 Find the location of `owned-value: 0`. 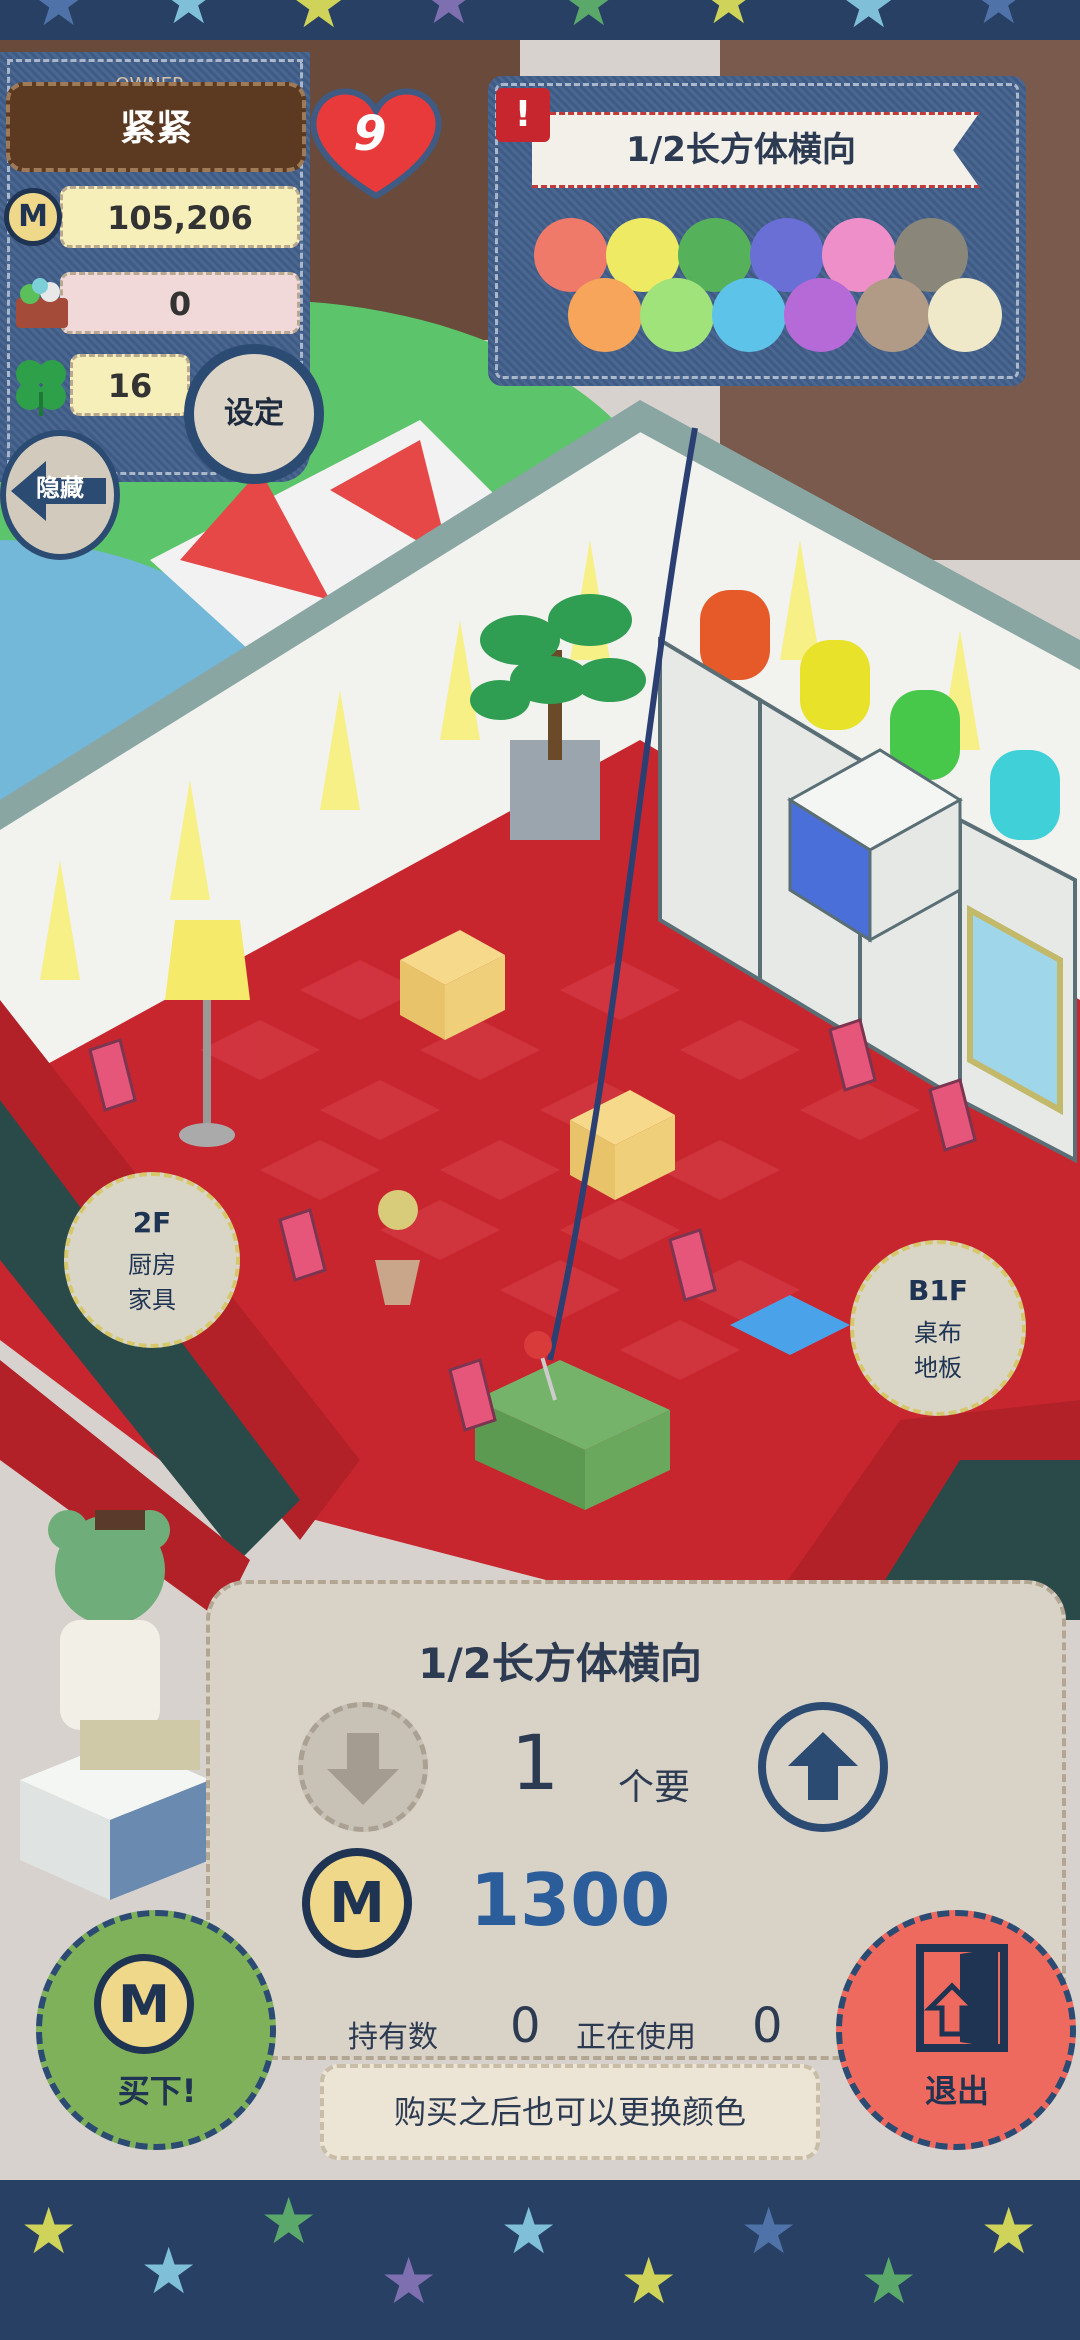

owned-value: 0 is located at coordinates (525, 2026).